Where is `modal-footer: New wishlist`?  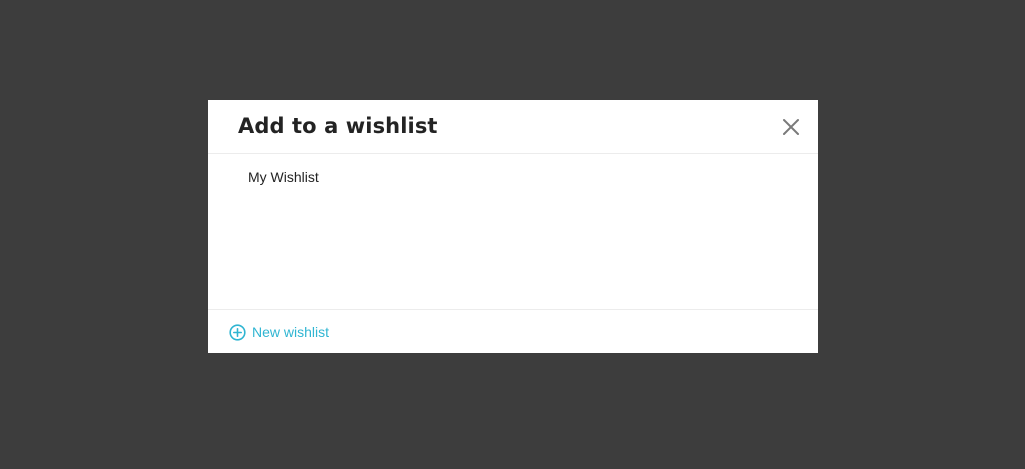 modal-footer: New wishlist is located at coordinates (513, 331).